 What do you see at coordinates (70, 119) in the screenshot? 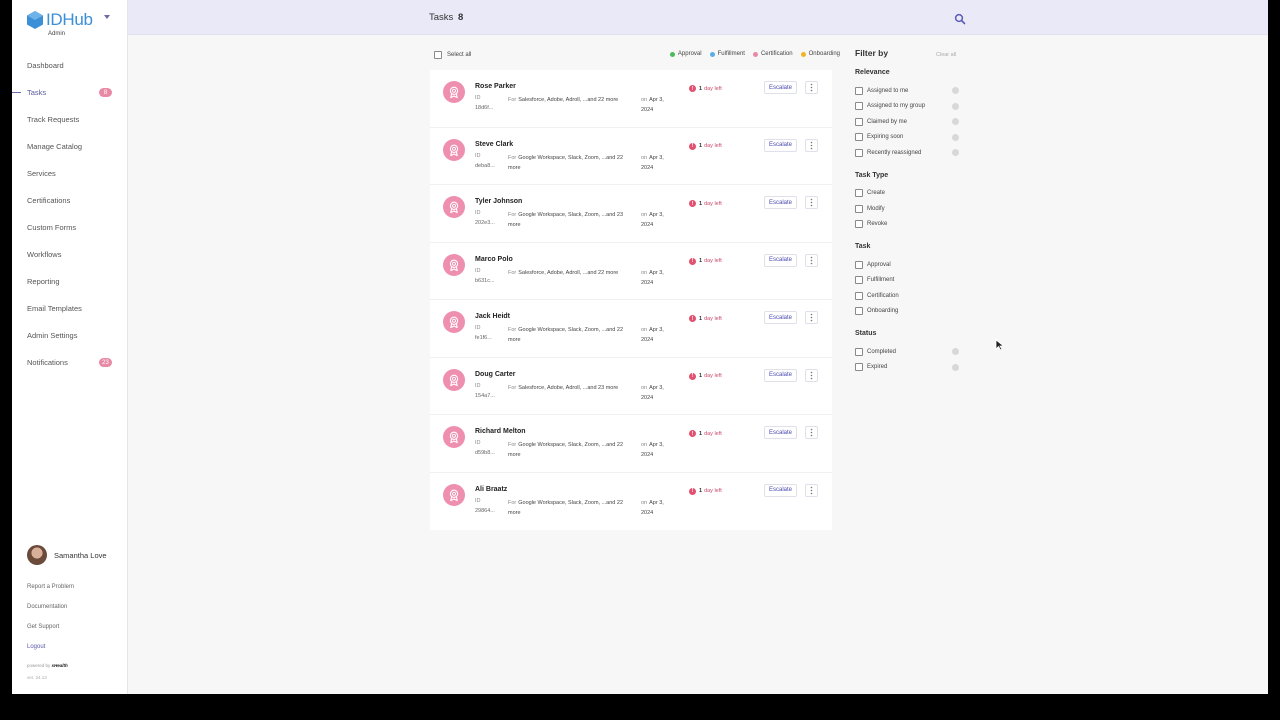
I see `sidebar-item-track-requests: Track Requests` at bounding box center [70, 119].